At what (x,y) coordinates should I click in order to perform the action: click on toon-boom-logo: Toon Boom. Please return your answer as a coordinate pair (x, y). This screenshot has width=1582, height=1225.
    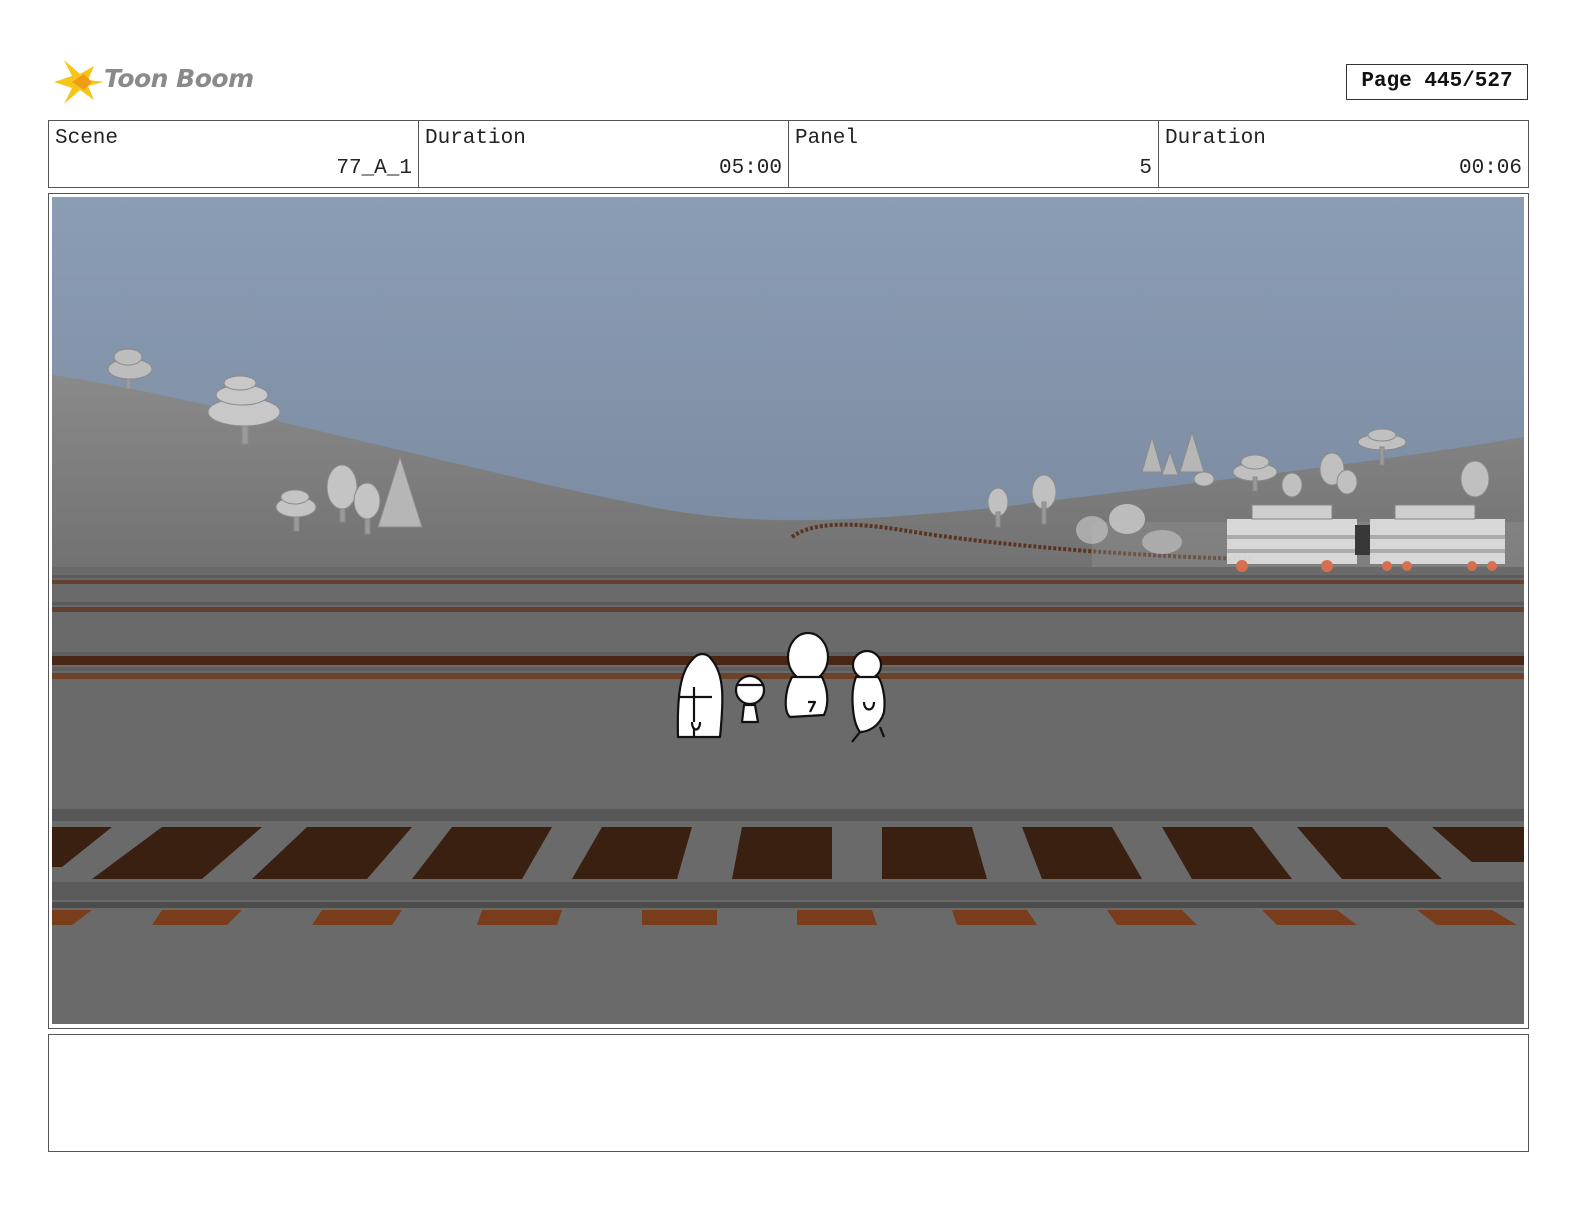
    Looking at the image, I should click on (180, 82).